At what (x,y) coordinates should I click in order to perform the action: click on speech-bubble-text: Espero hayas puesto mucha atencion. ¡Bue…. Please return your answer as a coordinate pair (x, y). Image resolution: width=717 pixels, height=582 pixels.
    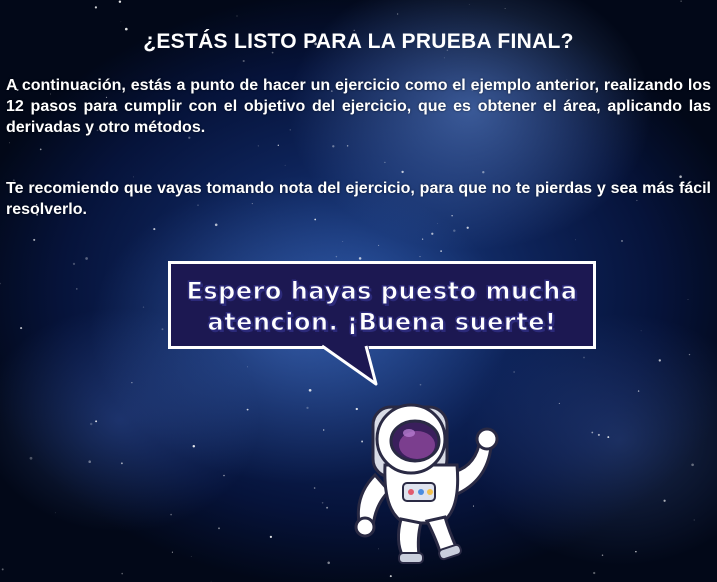
    Looking at the image, I should click on (382, 307).